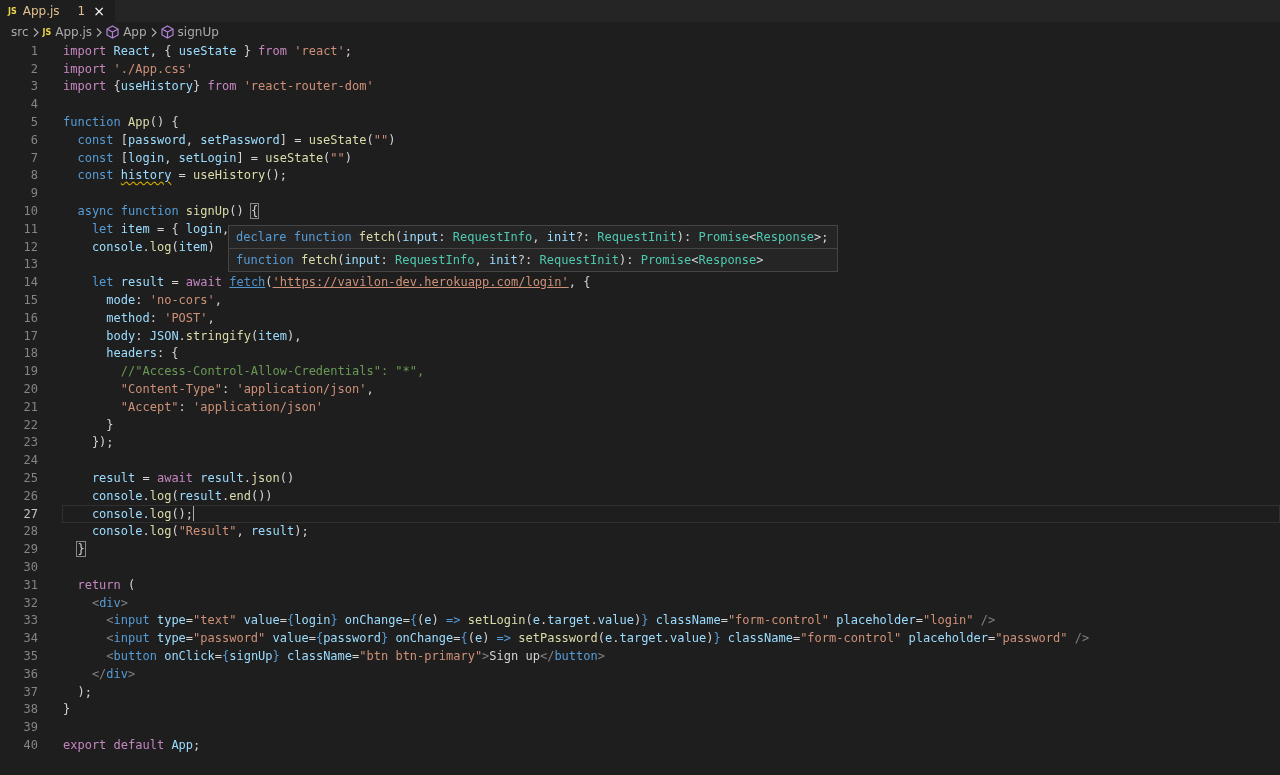 This screenshot has height=775, width=1280. What do you see at coordinates (30, 442) in the screenshot?
I see `line-number: 23` at bounding box center [30, 442].